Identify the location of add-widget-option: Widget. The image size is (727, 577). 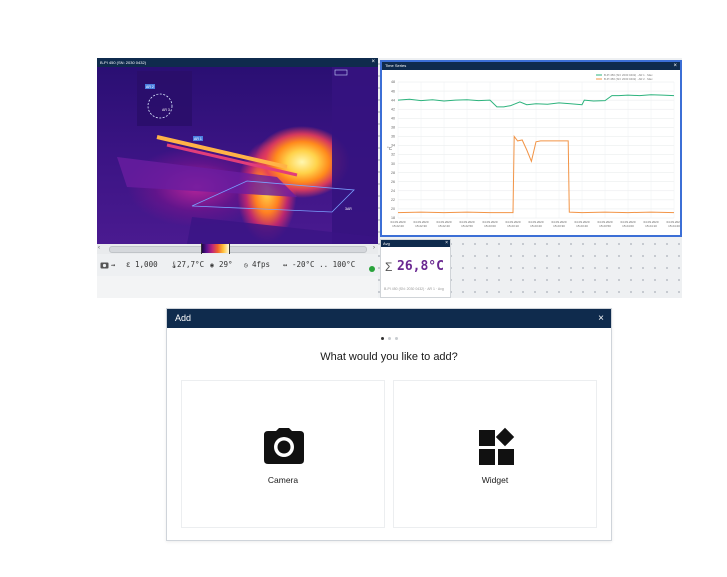
(495, 454).